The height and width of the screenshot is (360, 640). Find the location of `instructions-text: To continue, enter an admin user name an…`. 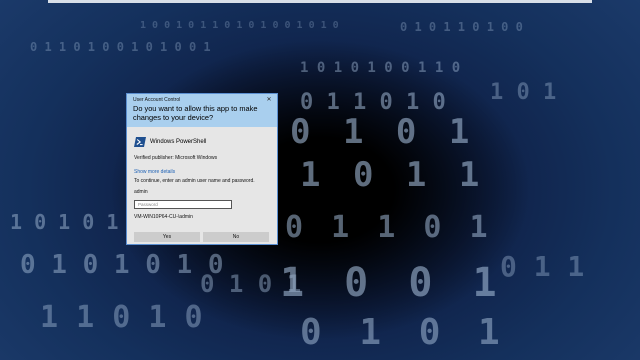

instructions-text: To continue, enter an admin user name an… is located at coordinates (194, 181).